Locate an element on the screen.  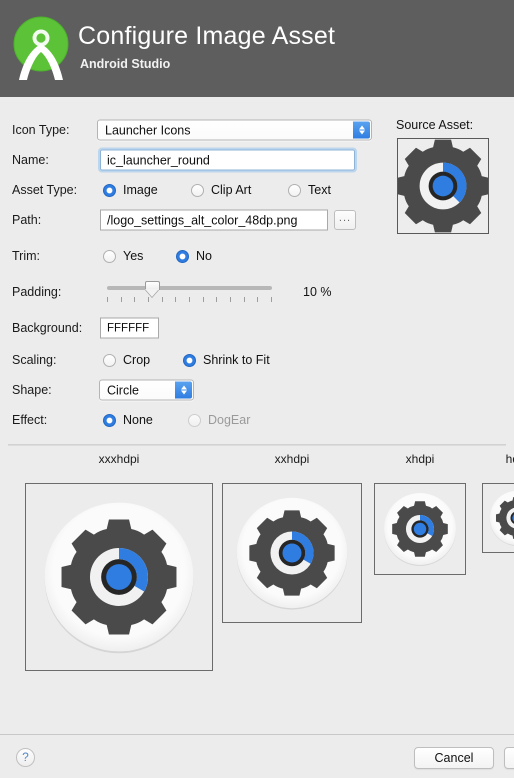
trim-option-yes: Yes is located at coordinates (123, 256).